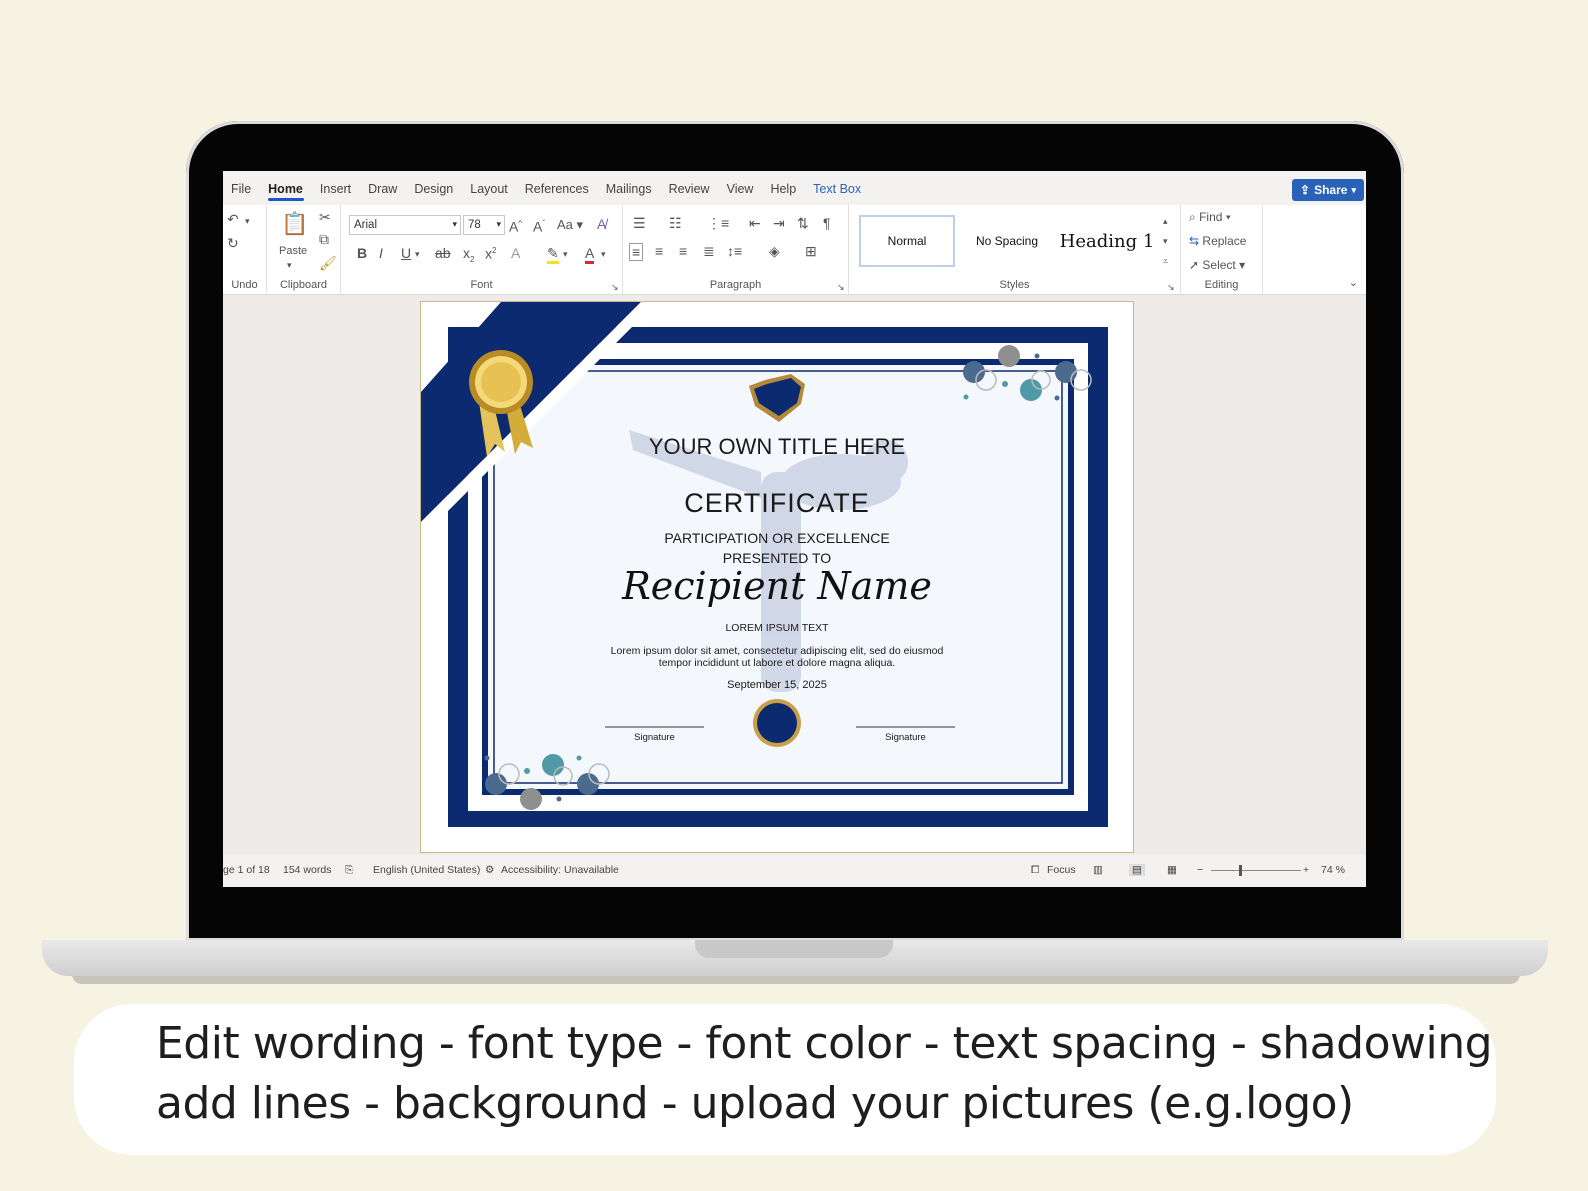  What do you see at coordinates (1007, 241) in the screenshot?
I see `style-no-spacing: No Spacing` at bounding box center [1007, 241].